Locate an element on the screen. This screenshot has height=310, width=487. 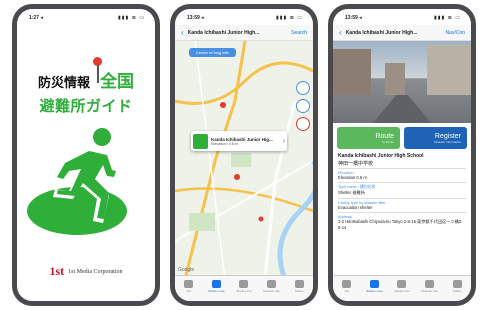
app-title-line1: 防災情報 全国 is located at coordinates (86, 79).